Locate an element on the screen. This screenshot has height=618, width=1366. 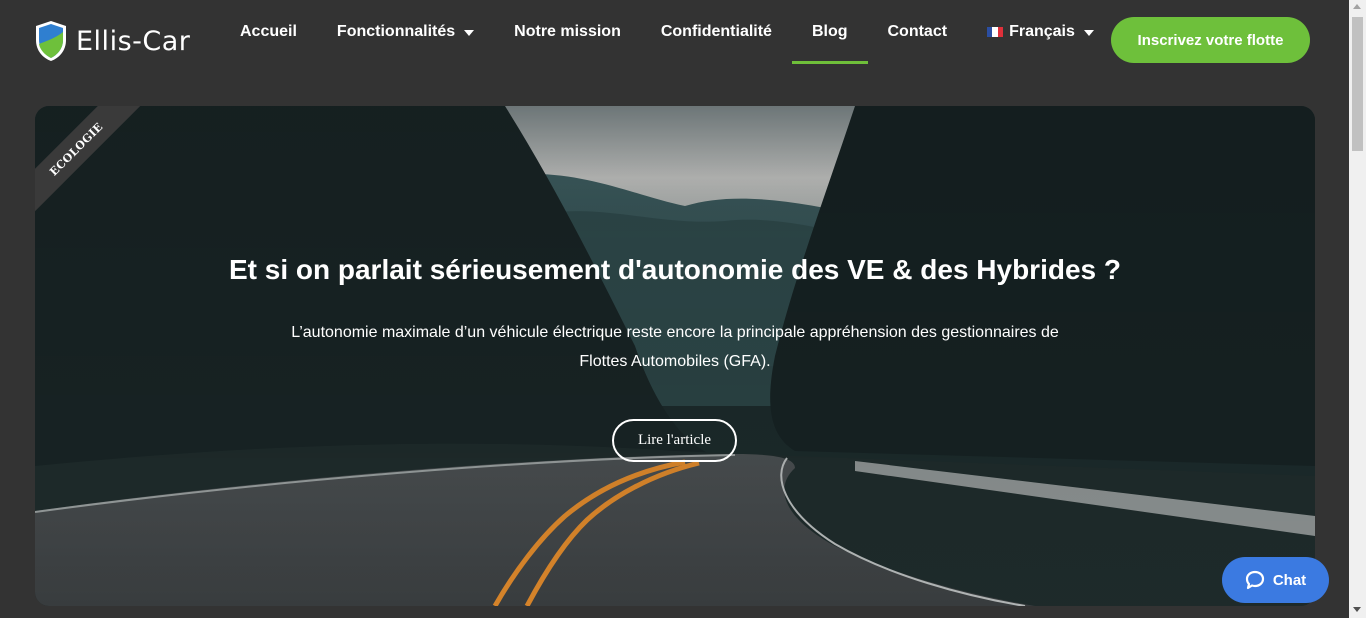
scroll-down-arrow-icon is located at coordinates (1357, 609).